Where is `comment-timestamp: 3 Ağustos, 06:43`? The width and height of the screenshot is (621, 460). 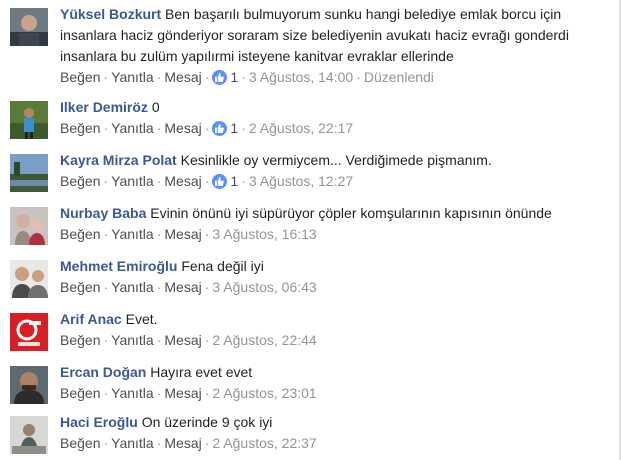
comment-timestamp: 3 Ağustos, 06:43 is located at coordinates (264, 287).